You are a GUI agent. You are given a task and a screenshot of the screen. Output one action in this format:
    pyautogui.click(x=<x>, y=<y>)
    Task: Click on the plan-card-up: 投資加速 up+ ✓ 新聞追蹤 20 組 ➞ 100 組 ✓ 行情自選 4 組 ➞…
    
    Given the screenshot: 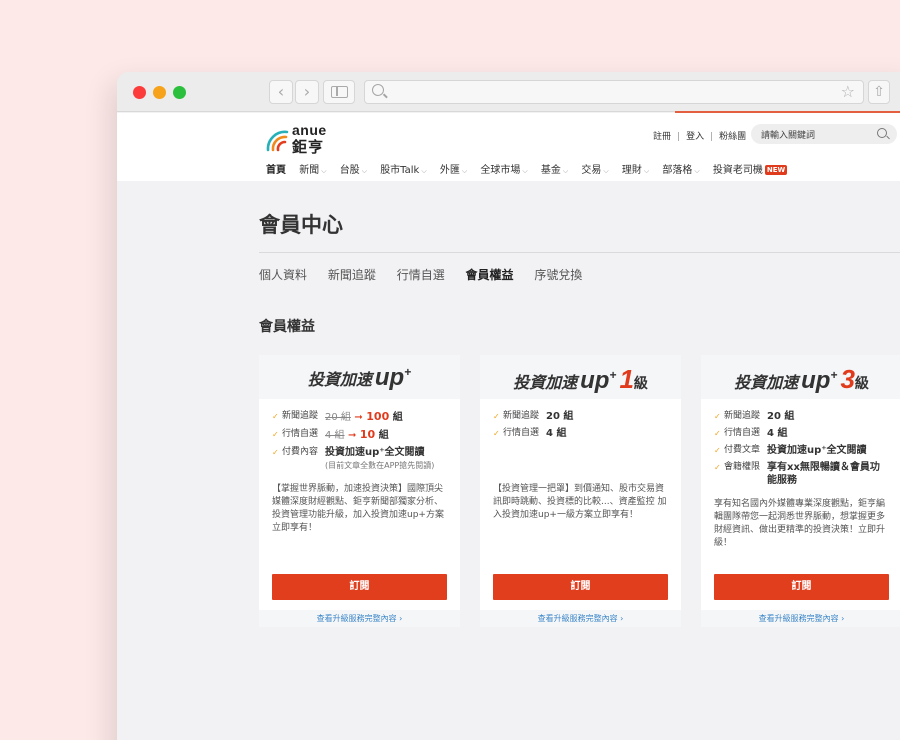 What is the action you would take?
    pyautogui.click(x=359, y=491)
    